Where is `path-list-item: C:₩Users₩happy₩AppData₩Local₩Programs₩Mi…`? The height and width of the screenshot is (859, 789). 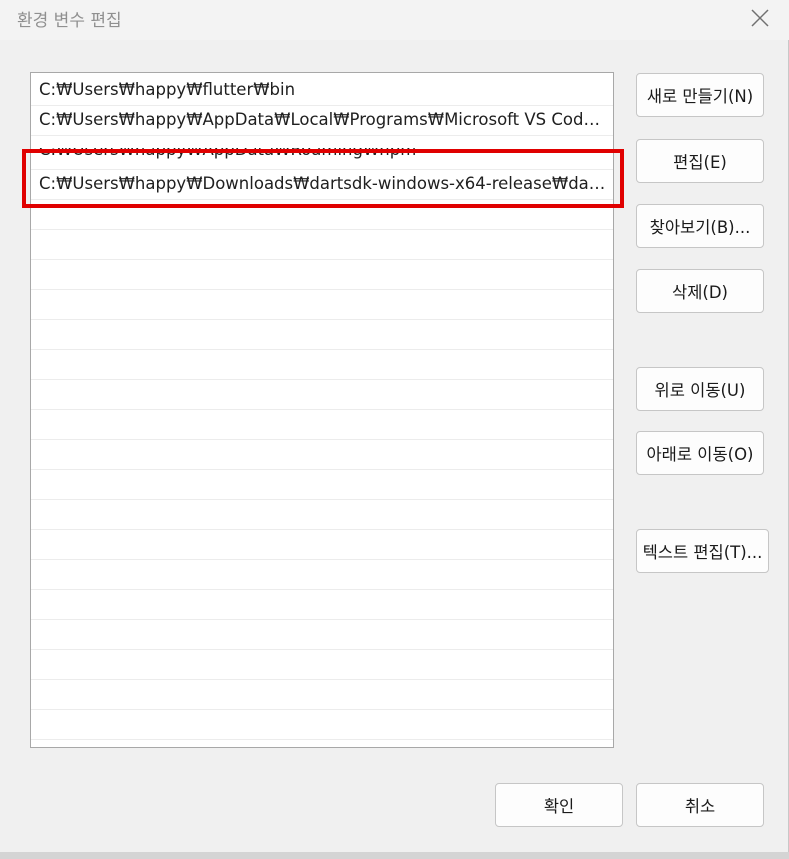
path-list-item: C:₩Users₩happy₩AppData₩Local₩Programs₩Mi… is located at coordinates (322, 121).